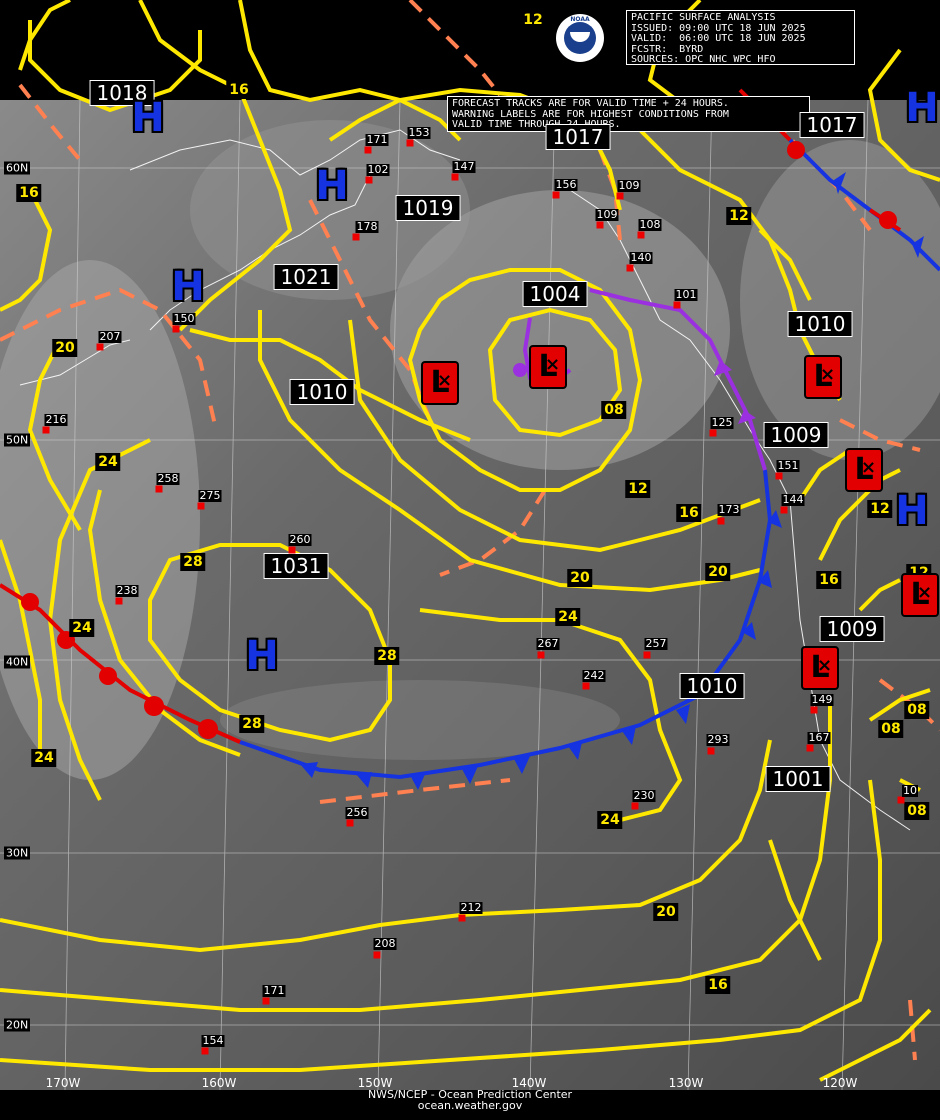  What do you see at coordinates (17, 1025) in the screenshot?
I see `latitude-label: 20N` at bounding box center [17, 1025].